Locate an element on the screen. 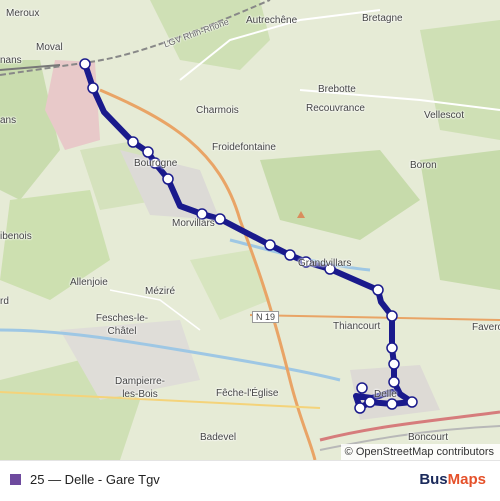 This screenshot has height=501, width=500. attribution-text: © OpenStreetMap contributors is located at coordinates (419, 452).